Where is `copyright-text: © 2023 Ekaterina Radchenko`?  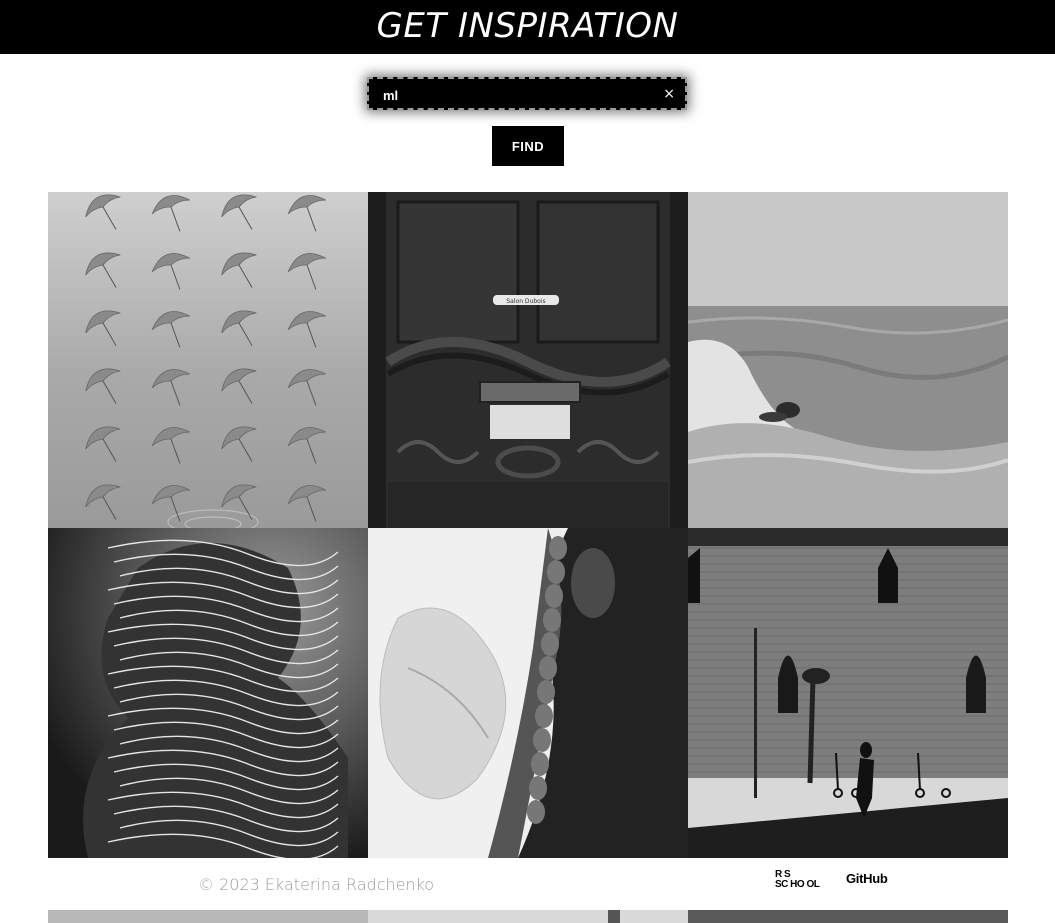 copyright-text: © 2023 Ekaterina Radchenko is located at coordinates (316, 884).